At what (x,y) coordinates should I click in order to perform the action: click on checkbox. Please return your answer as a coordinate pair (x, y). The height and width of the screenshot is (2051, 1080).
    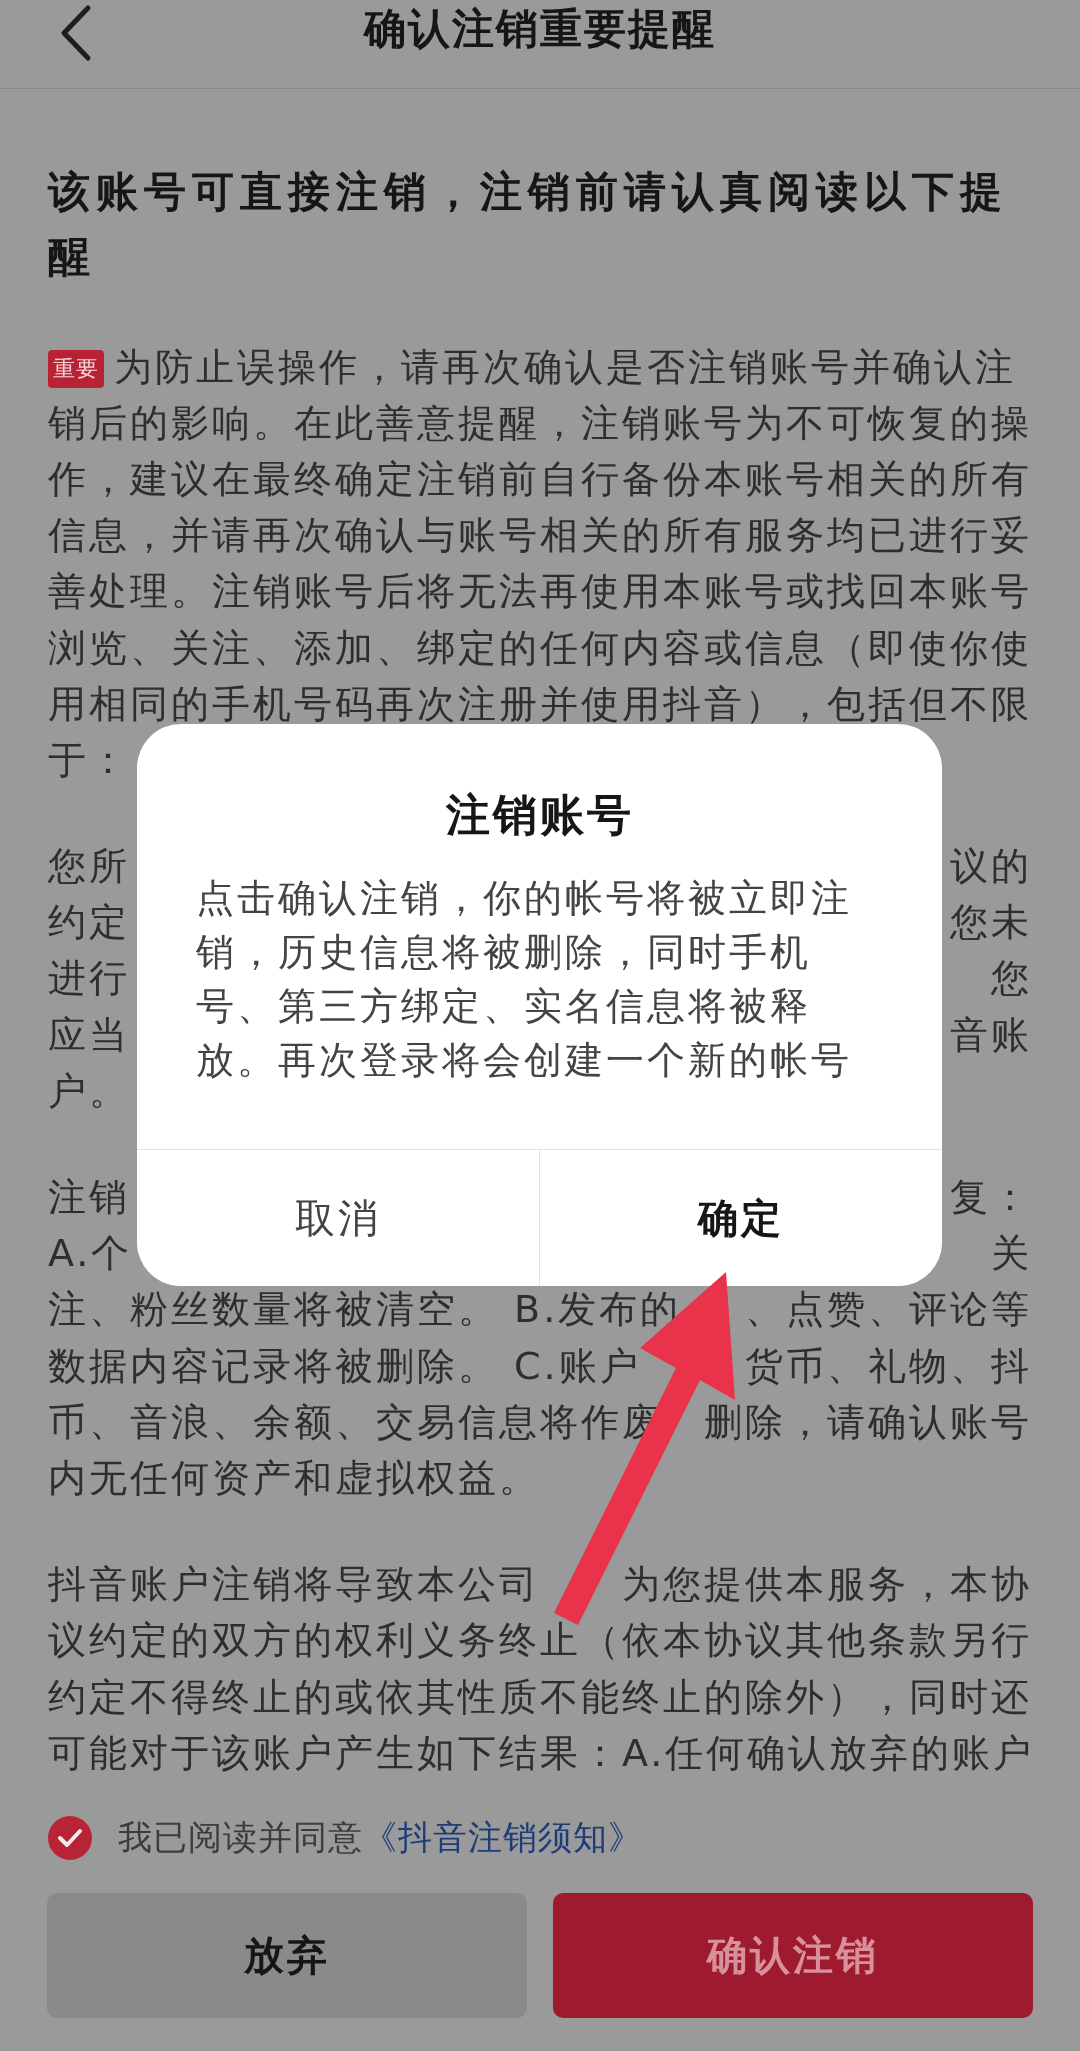
    Looking at the image, I should click on (70, 1838).